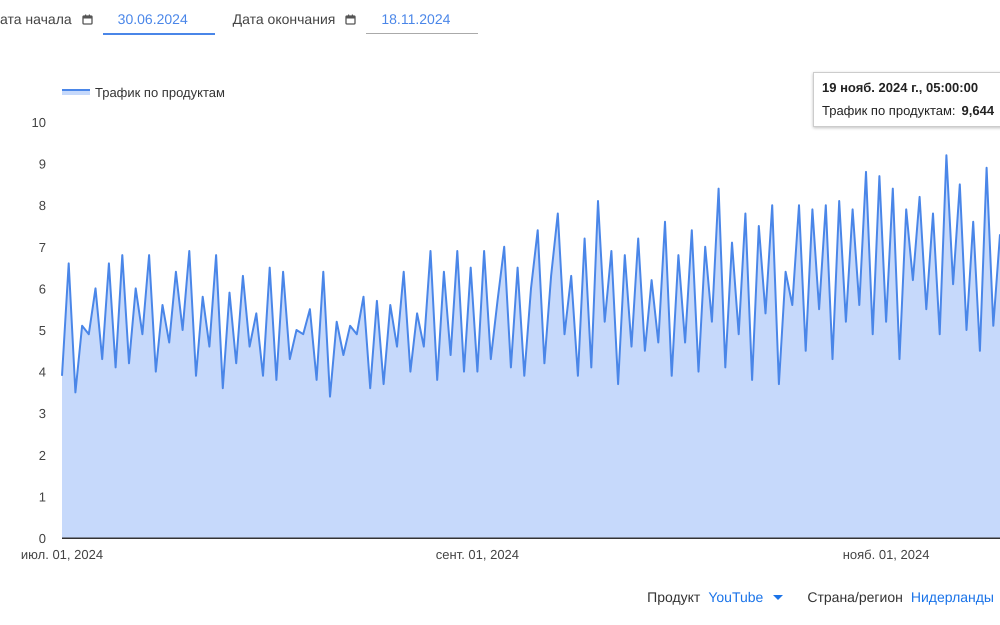  What do you see at coordinates (422, 19) in the screenshot?
I see `date-field: 18.11.2024` at bounding box center [422, 19].